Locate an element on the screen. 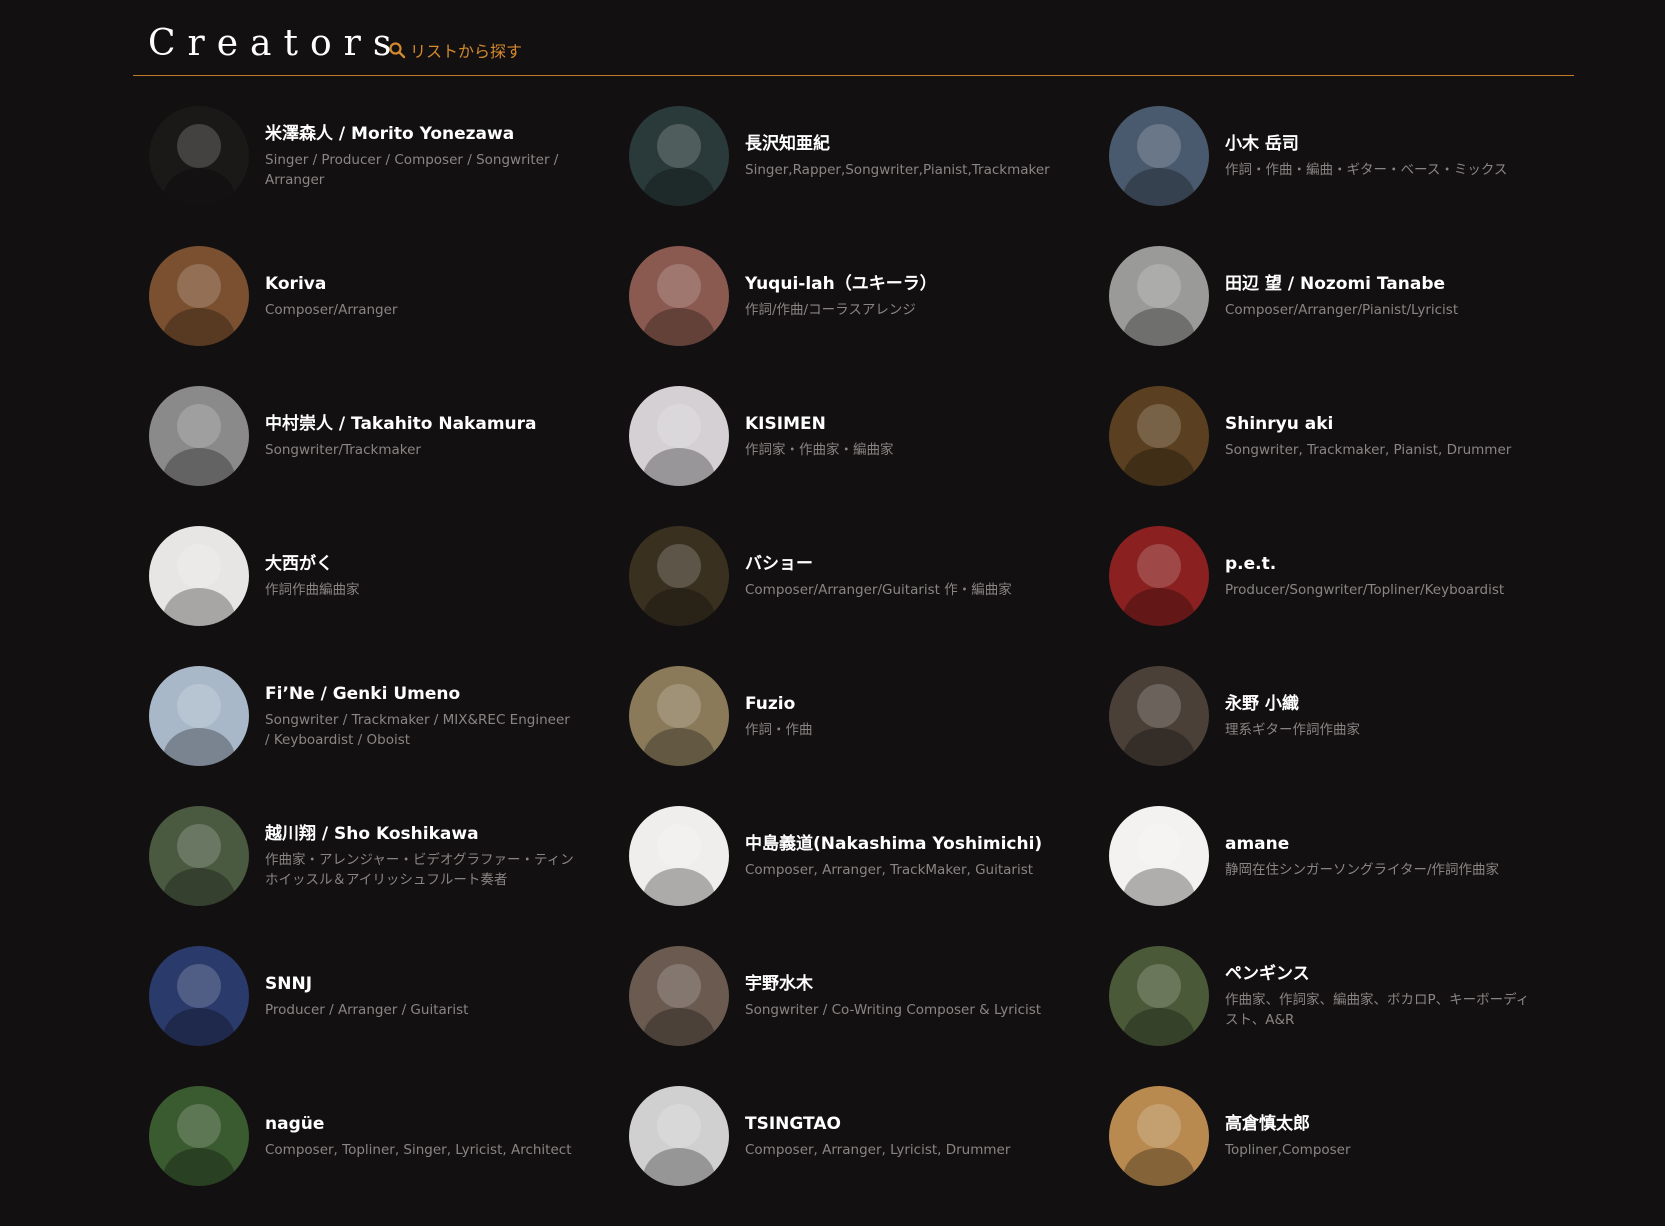 This screenshot has height=1226, width=1665. creator-name: 永野 小織 is located at coordinates (1381, 704).